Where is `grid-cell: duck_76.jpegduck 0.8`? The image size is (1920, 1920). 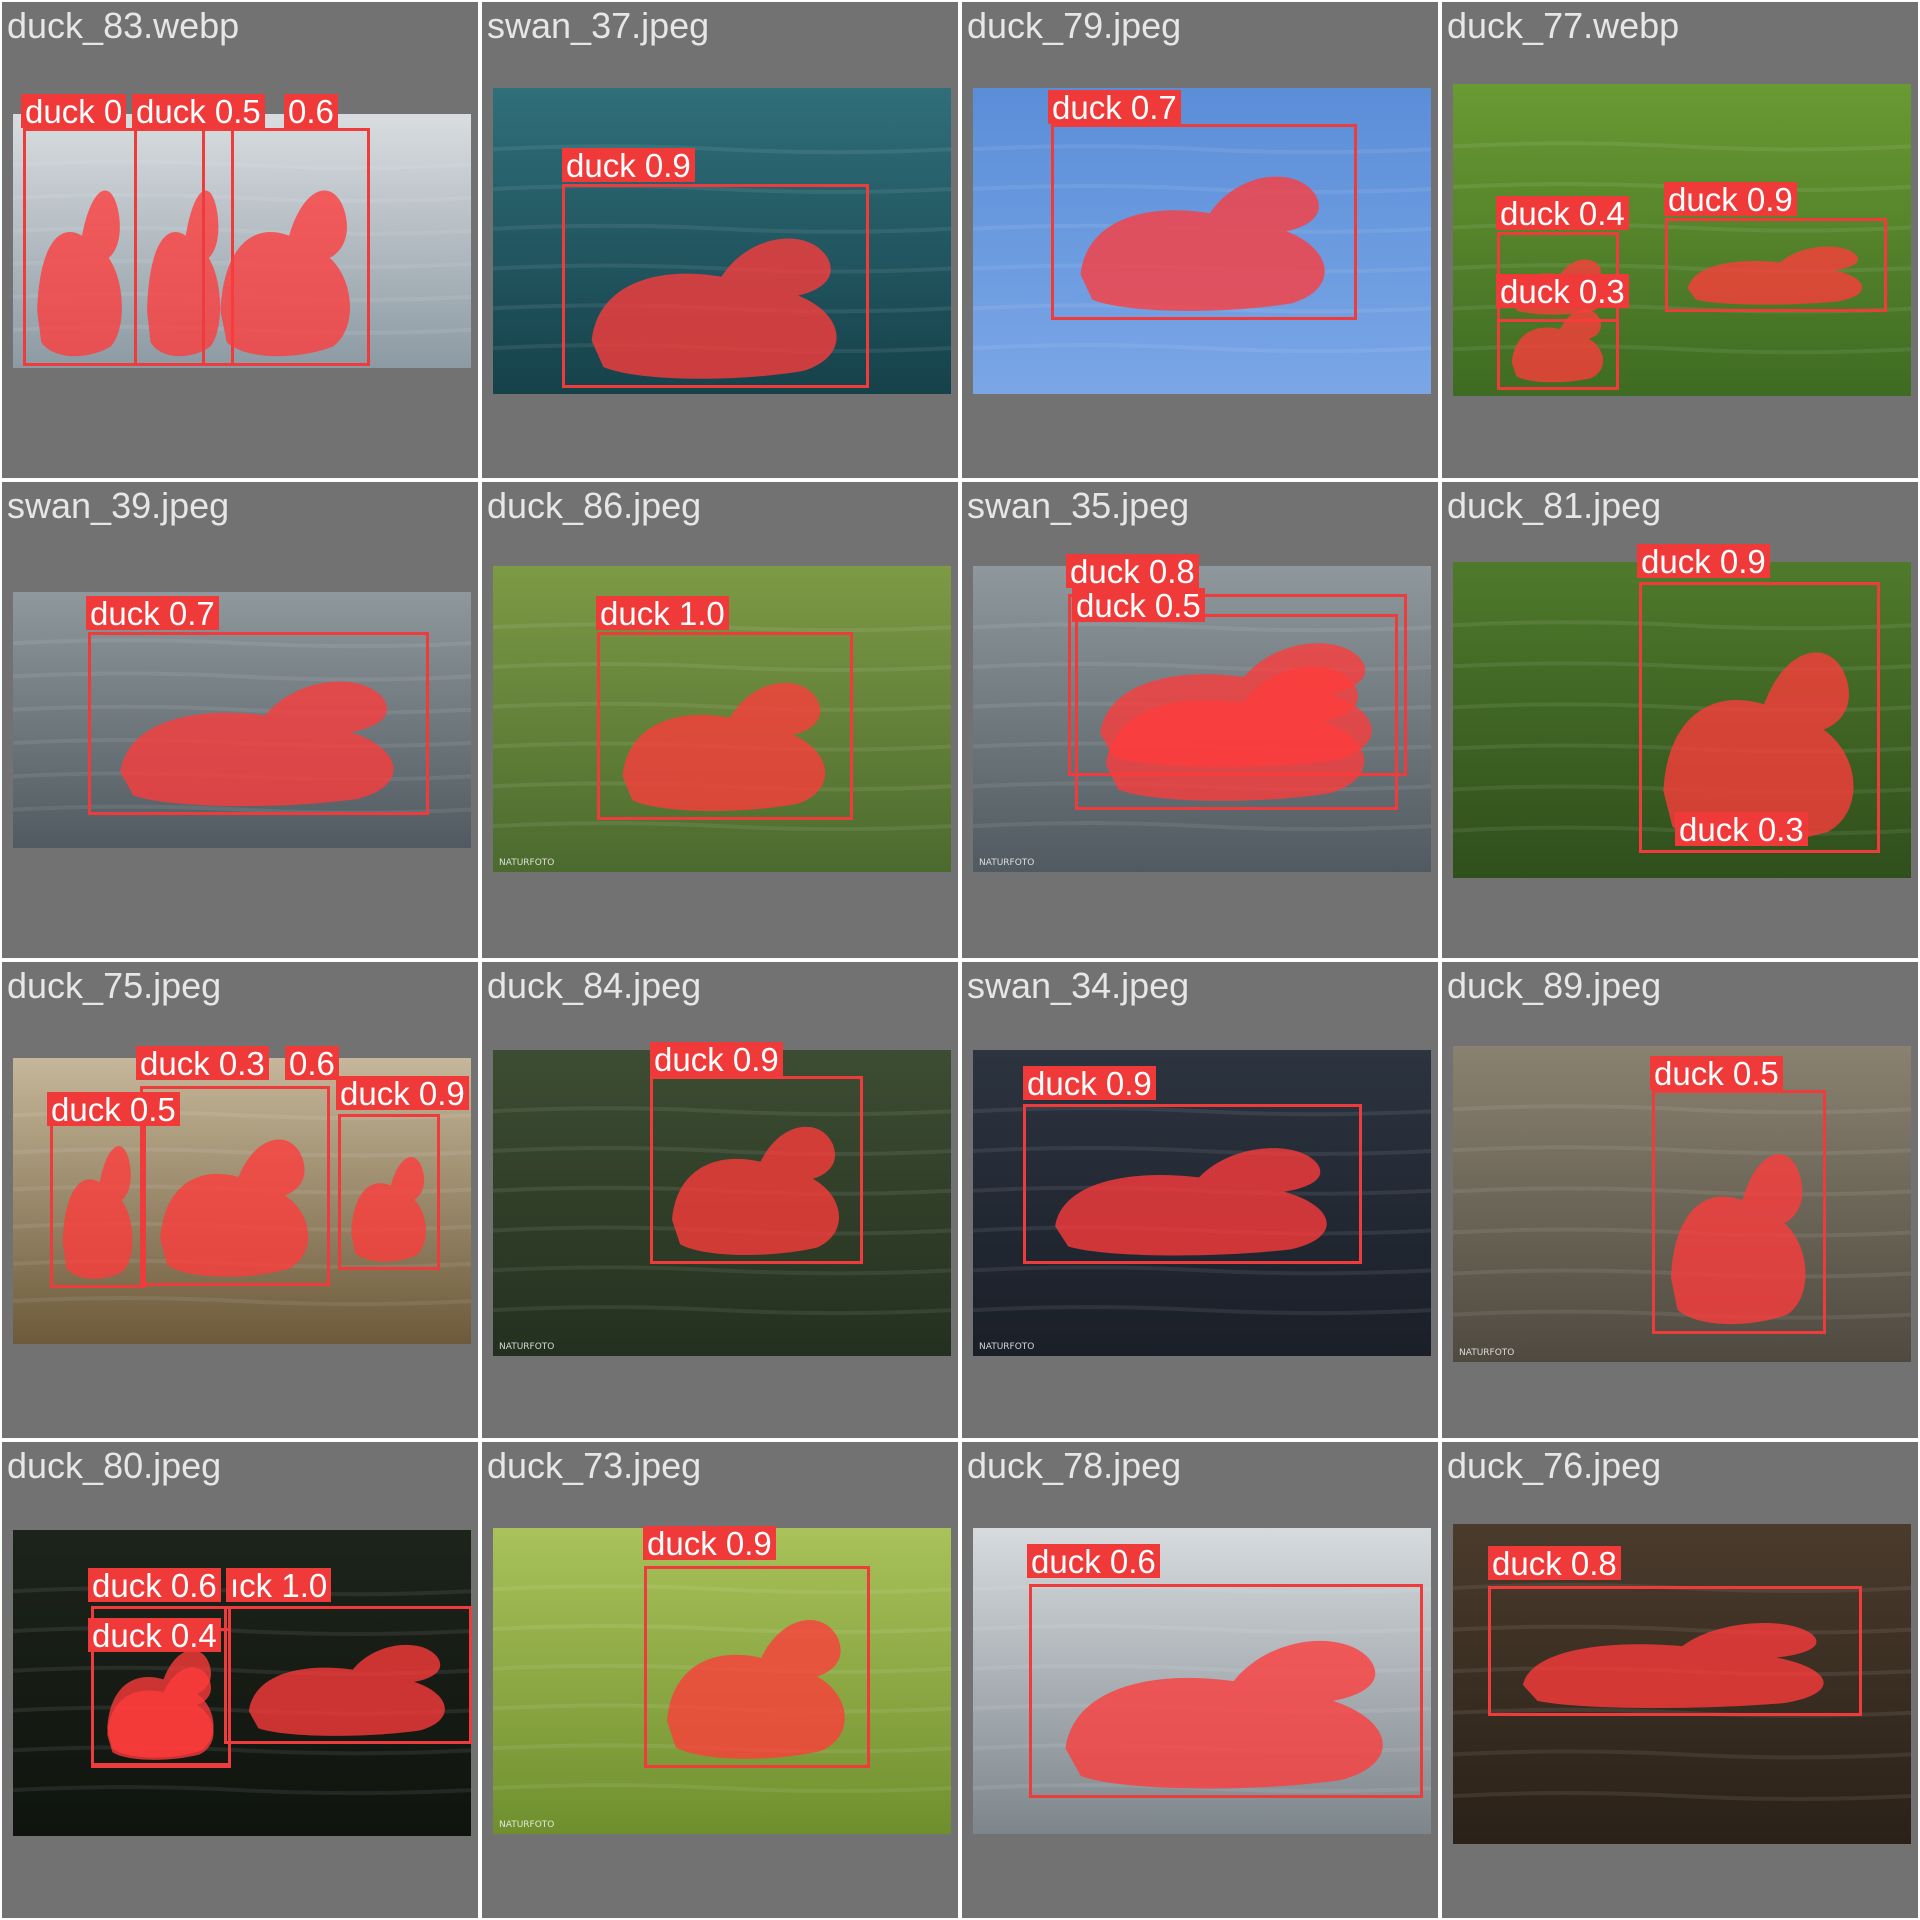 grid-cell: duck_76.jpegduck 0.8 is located at coordinates (1680, 1680).